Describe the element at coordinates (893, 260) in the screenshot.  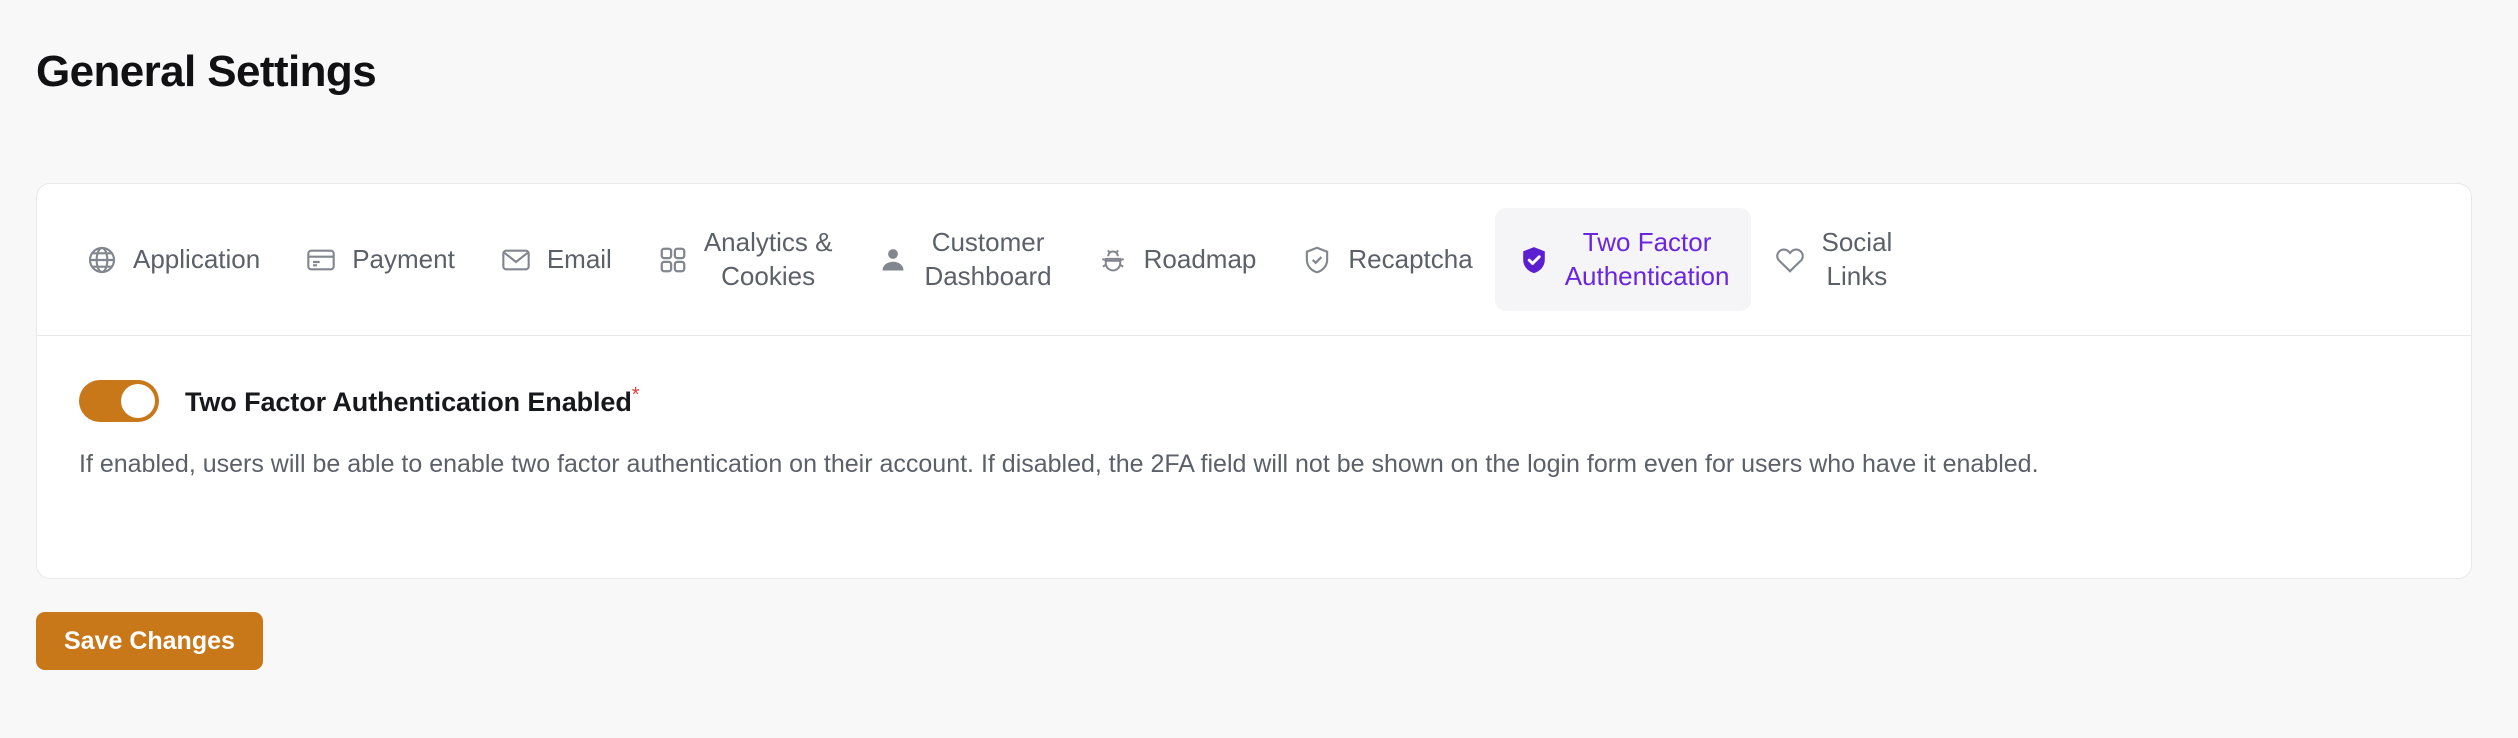
I see `user-icon` at that location.